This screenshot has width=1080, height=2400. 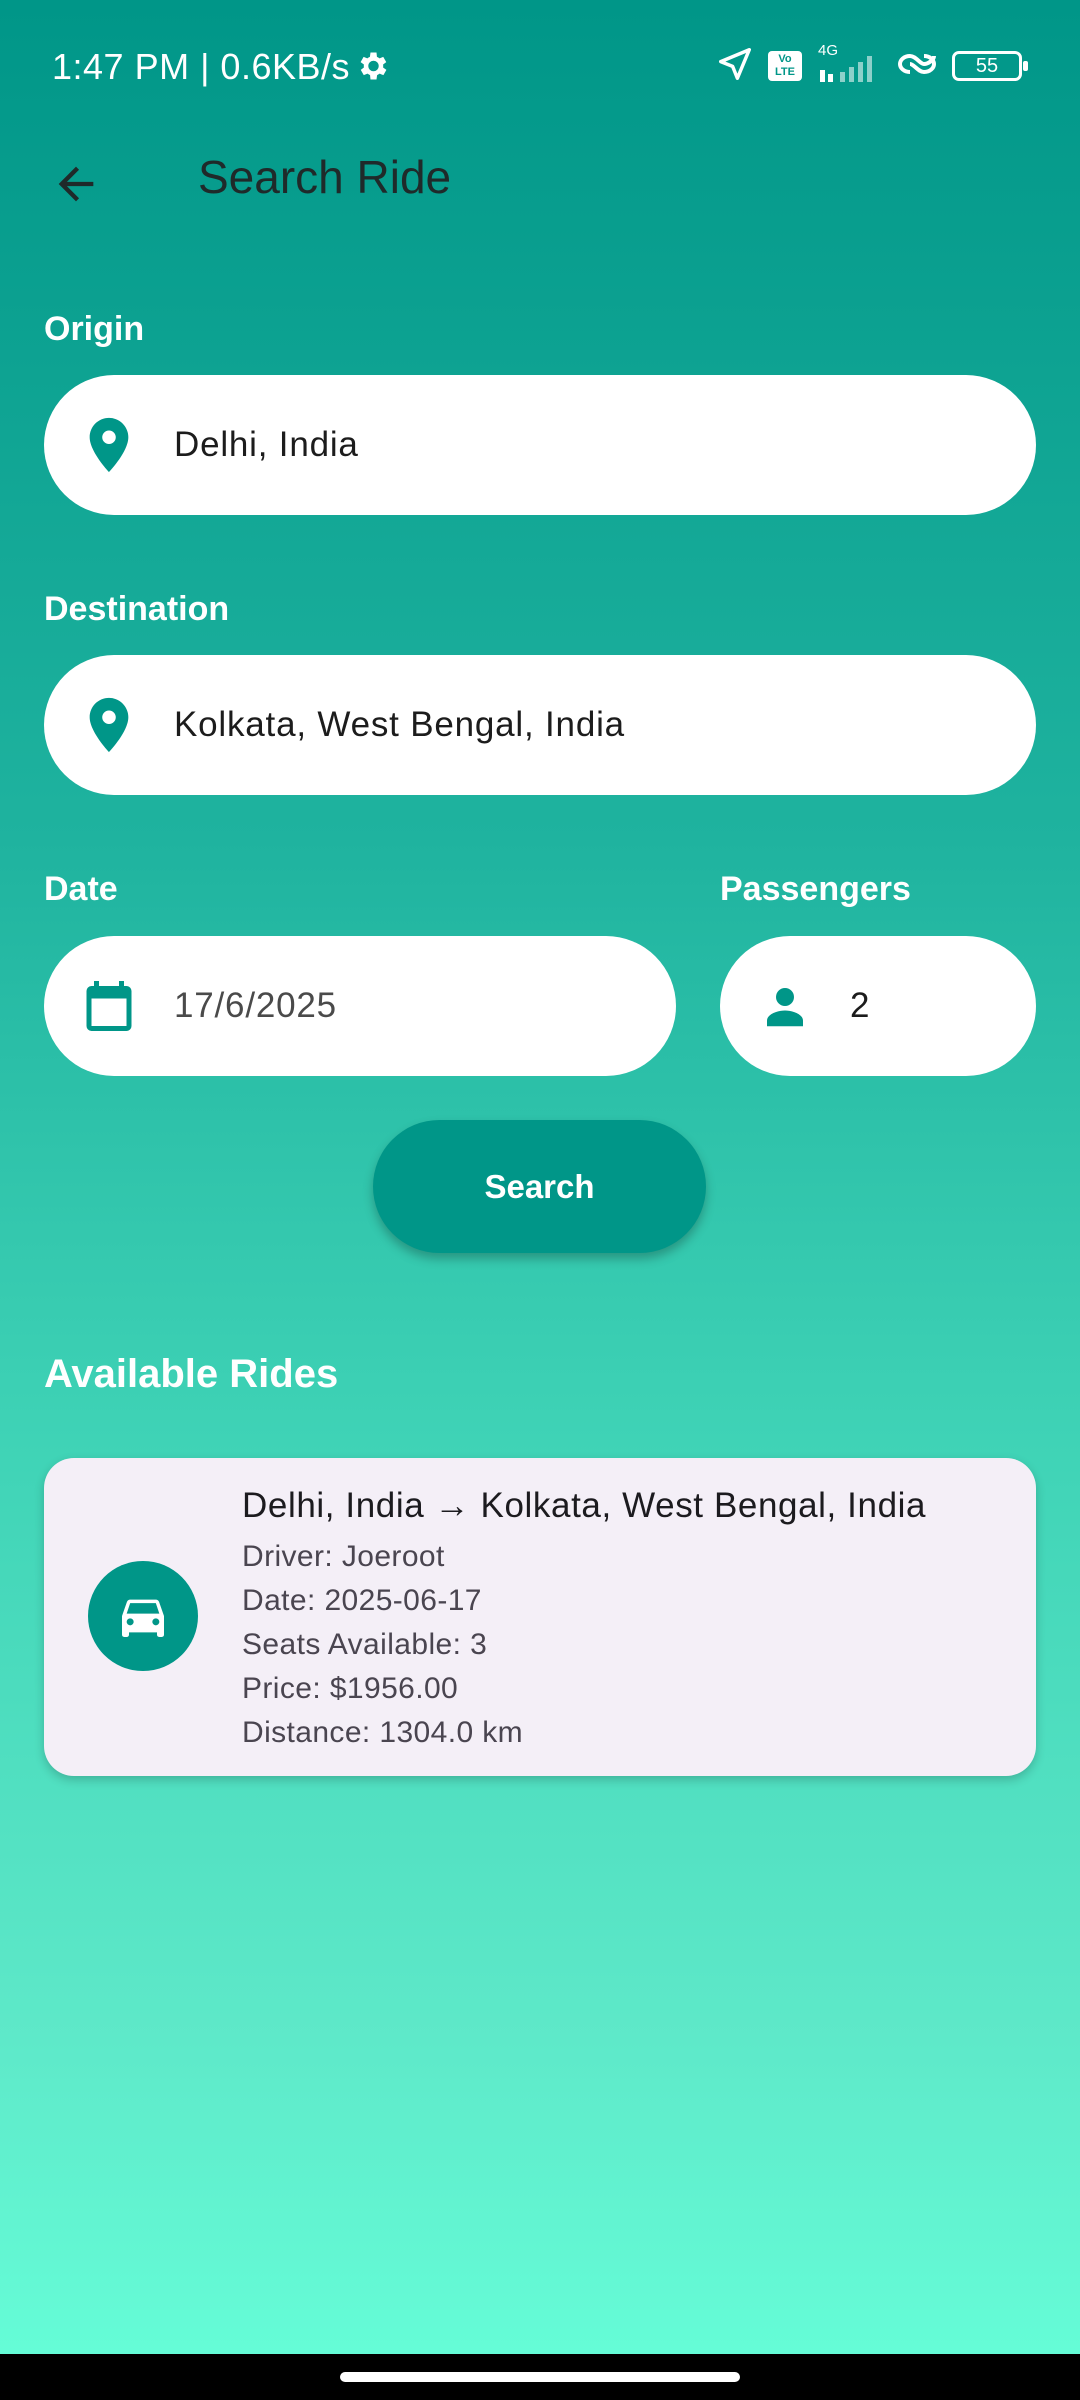 What do you see at coordinates (540, 65) in the screenshot?
I see `status-bar: 1:47 PM | 0.6KB/s Vo LTE 4G 55` at bounding box center [540, 65].